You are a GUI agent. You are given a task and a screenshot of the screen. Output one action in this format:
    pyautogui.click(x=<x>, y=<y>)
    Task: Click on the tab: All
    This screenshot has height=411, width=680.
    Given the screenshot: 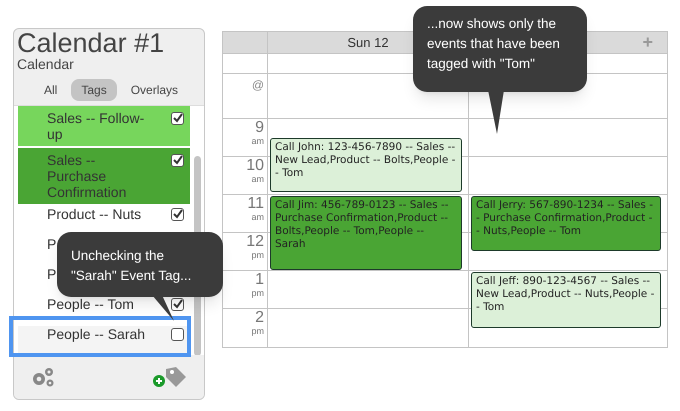 What is the action you would take?
    pyautogui.click(x=51, y=90)
    